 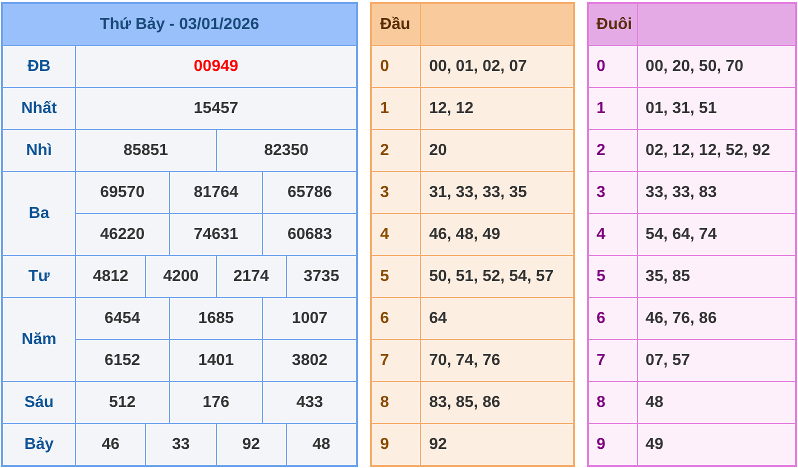 I want to click on prize-number: 74631, so click(x=215, y=234).